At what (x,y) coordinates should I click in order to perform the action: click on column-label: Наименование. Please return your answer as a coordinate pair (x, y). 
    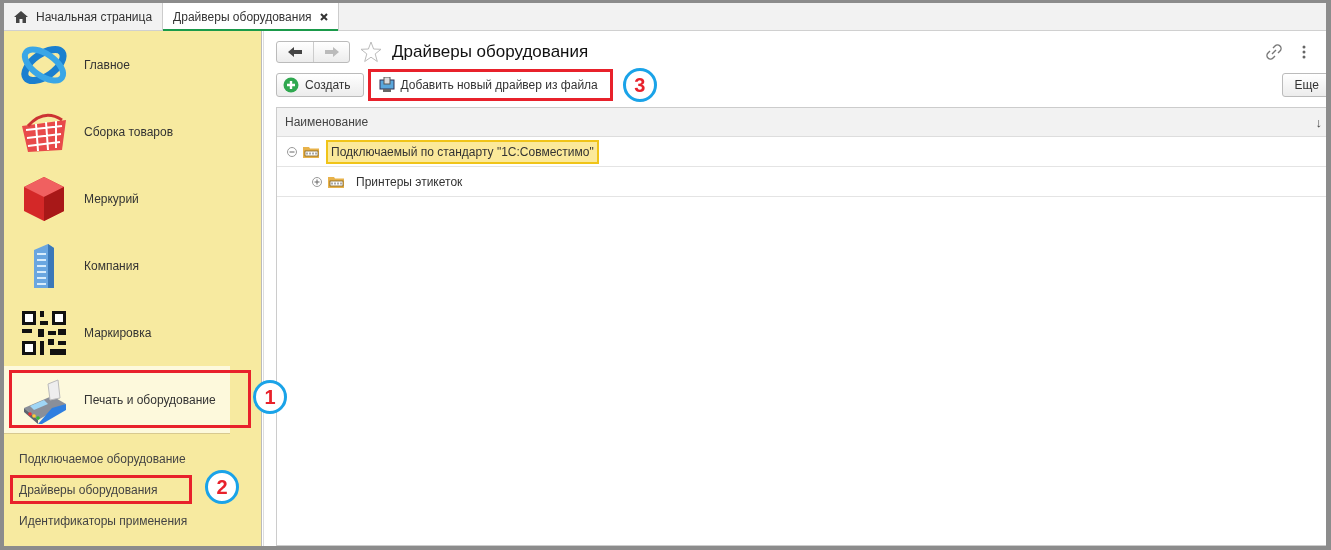
    Looking at the image, I should click on (327, 122).